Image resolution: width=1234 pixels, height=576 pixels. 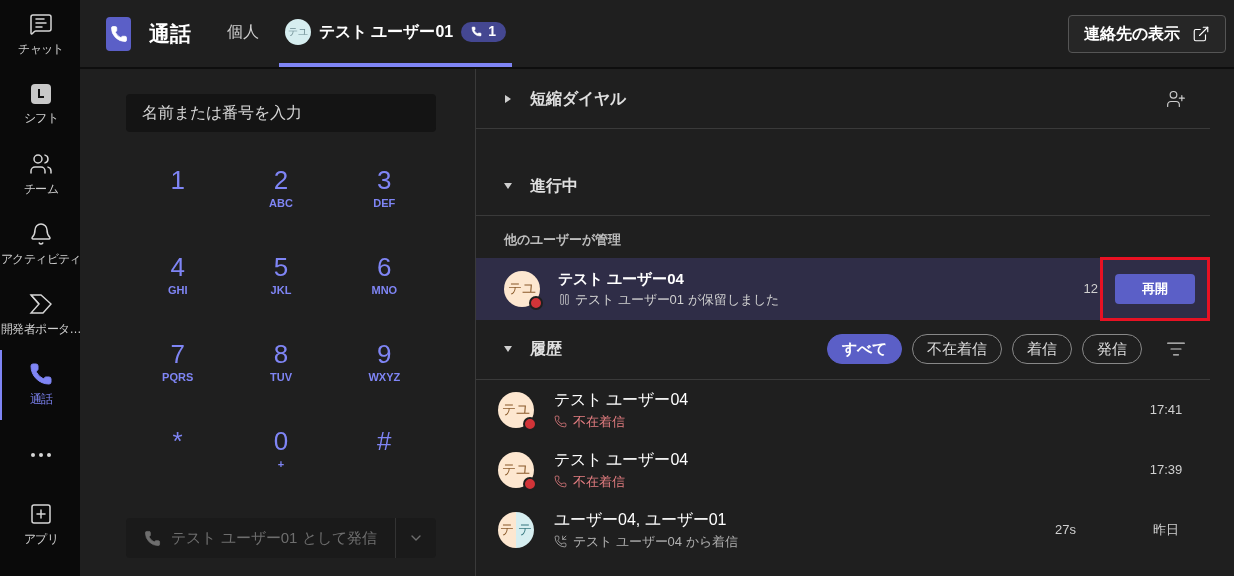 What do you see at coordinates (484, 31) in the screenshot?
I see `call-count-badge: 1` at bounding box center [484, 31].